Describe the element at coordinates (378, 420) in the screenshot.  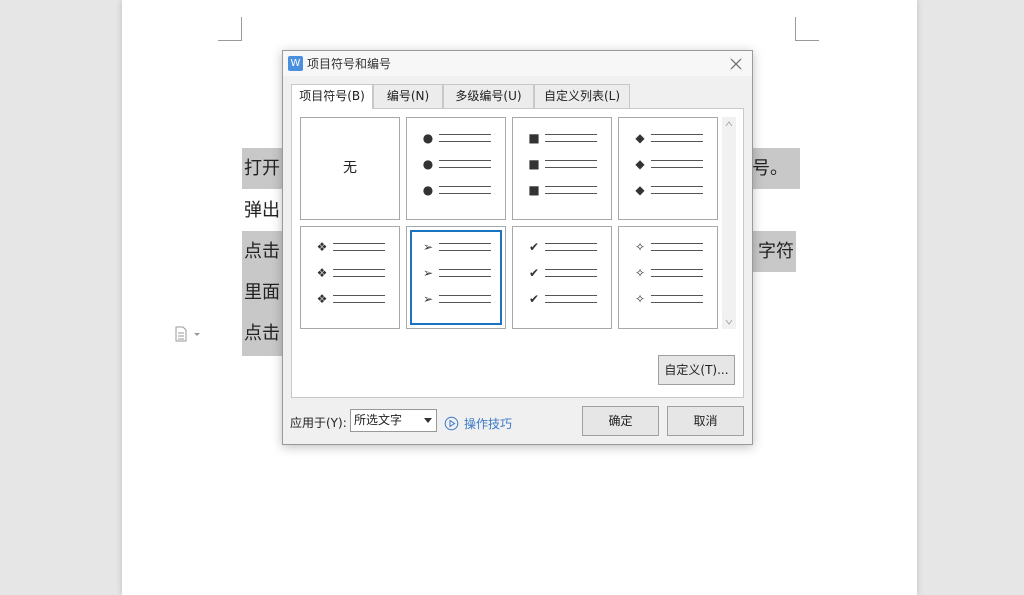
I see `apply-to-value: 所选文字` at that location.